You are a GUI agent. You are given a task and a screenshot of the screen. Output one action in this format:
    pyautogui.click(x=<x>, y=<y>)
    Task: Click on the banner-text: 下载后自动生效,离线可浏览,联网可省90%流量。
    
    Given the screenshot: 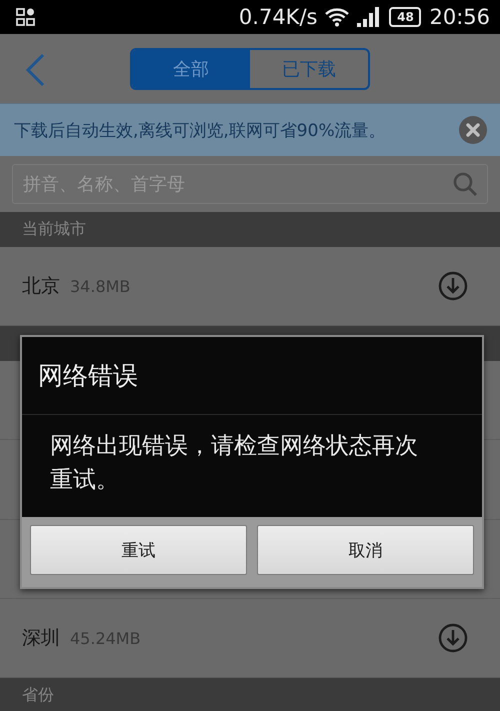 What is the action you would take?
    pyautogui.click(x=200, y=131)
    